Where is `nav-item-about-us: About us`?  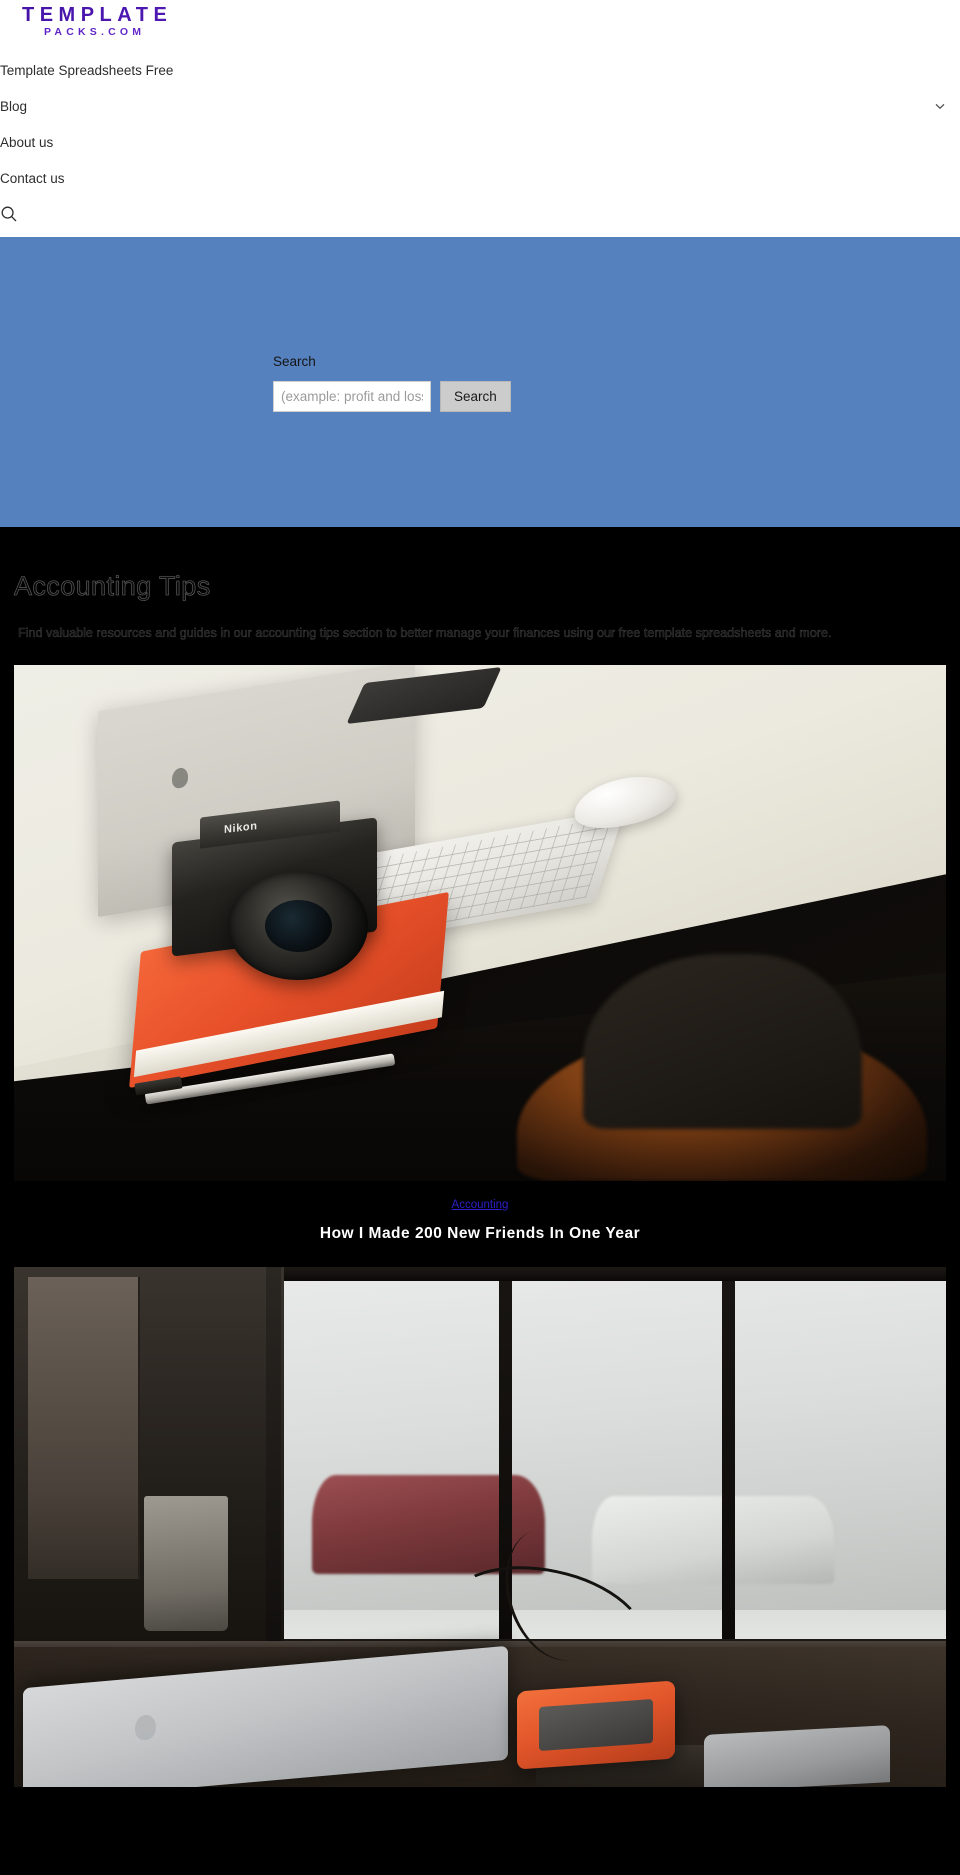 nav-item-about-us: About us is located at coordinates (480, 143).